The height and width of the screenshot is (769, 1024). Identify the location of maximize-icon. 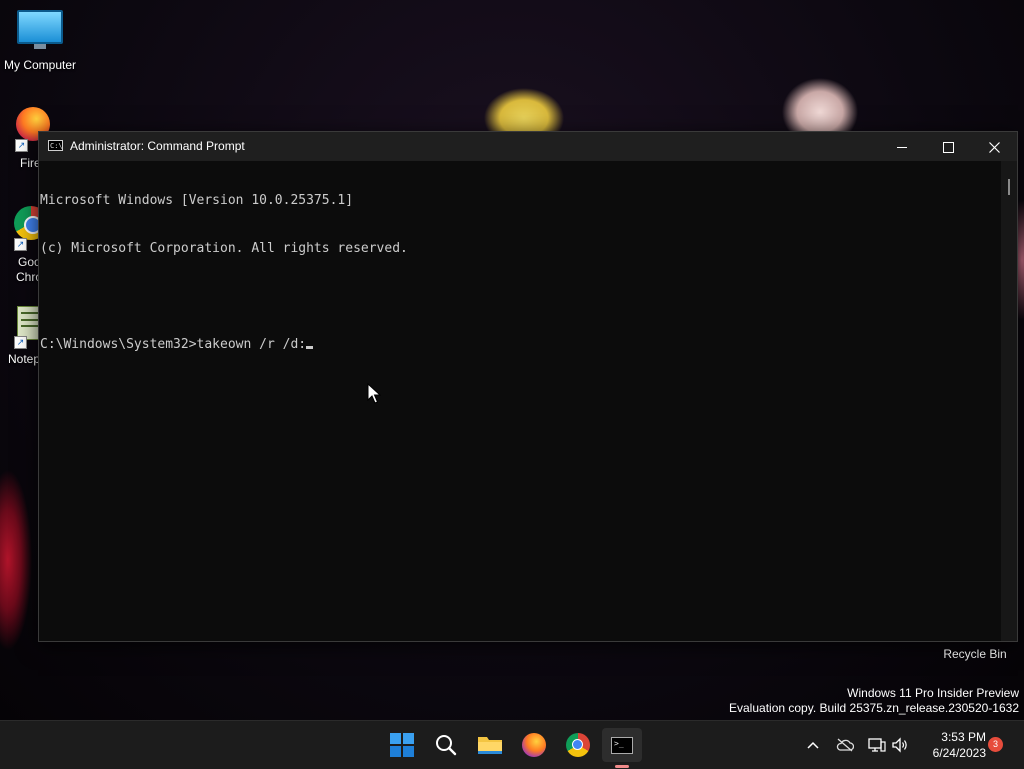
(948, 147).